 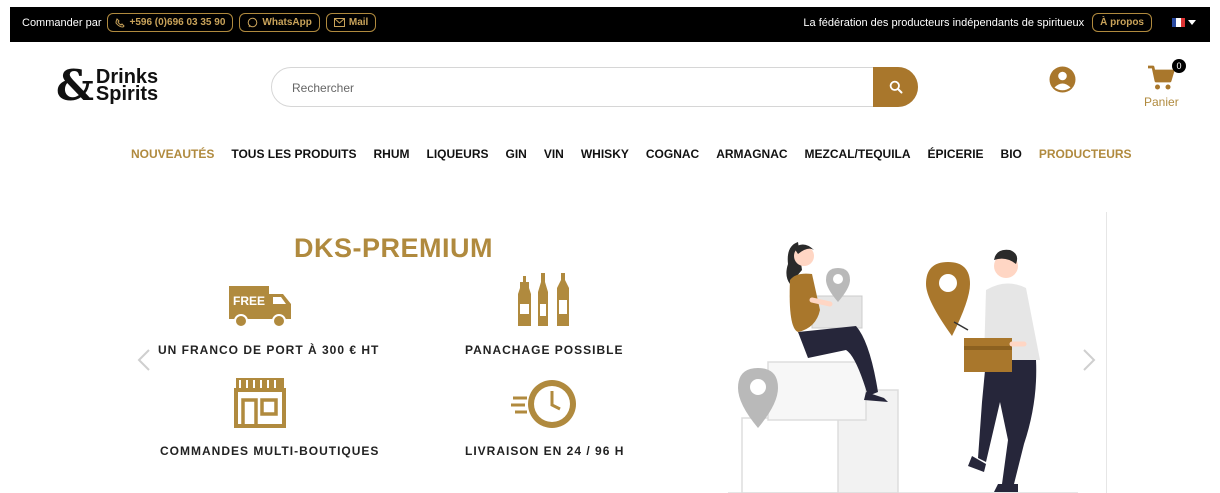 I want to click on nav-item-liqueurs: LIQUEURS, so click(x=457, y=154).